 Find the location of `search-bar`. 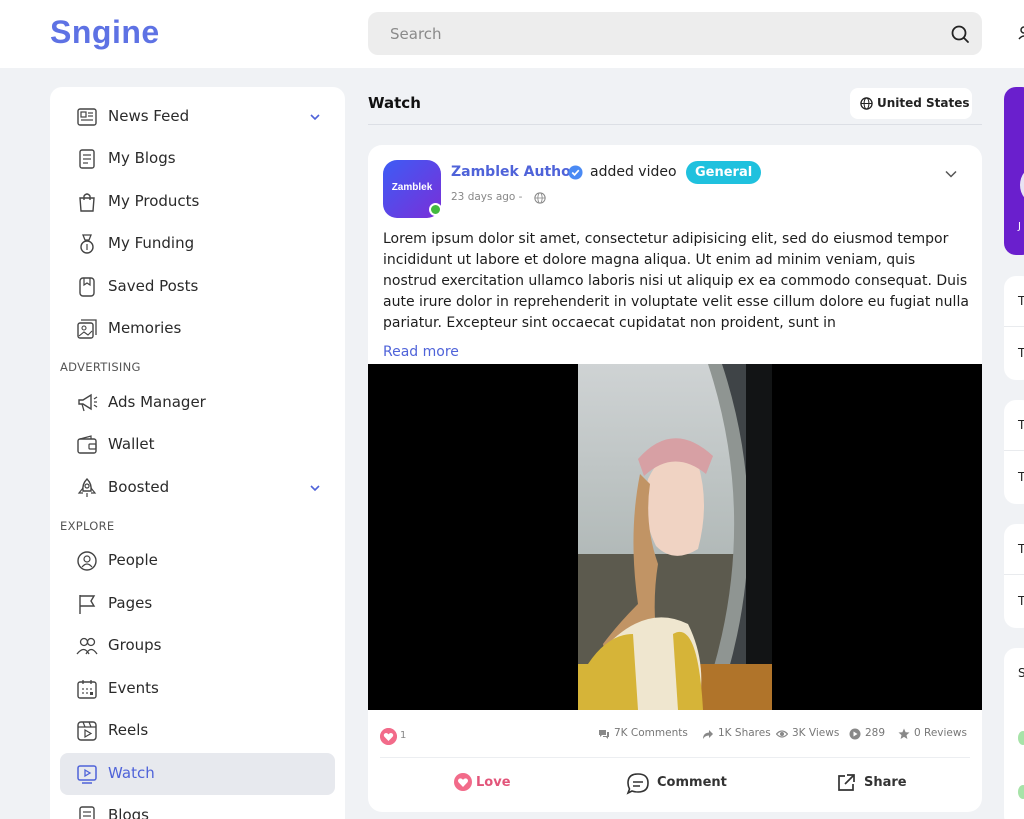

search-bar is located at coordinates (675, 33).